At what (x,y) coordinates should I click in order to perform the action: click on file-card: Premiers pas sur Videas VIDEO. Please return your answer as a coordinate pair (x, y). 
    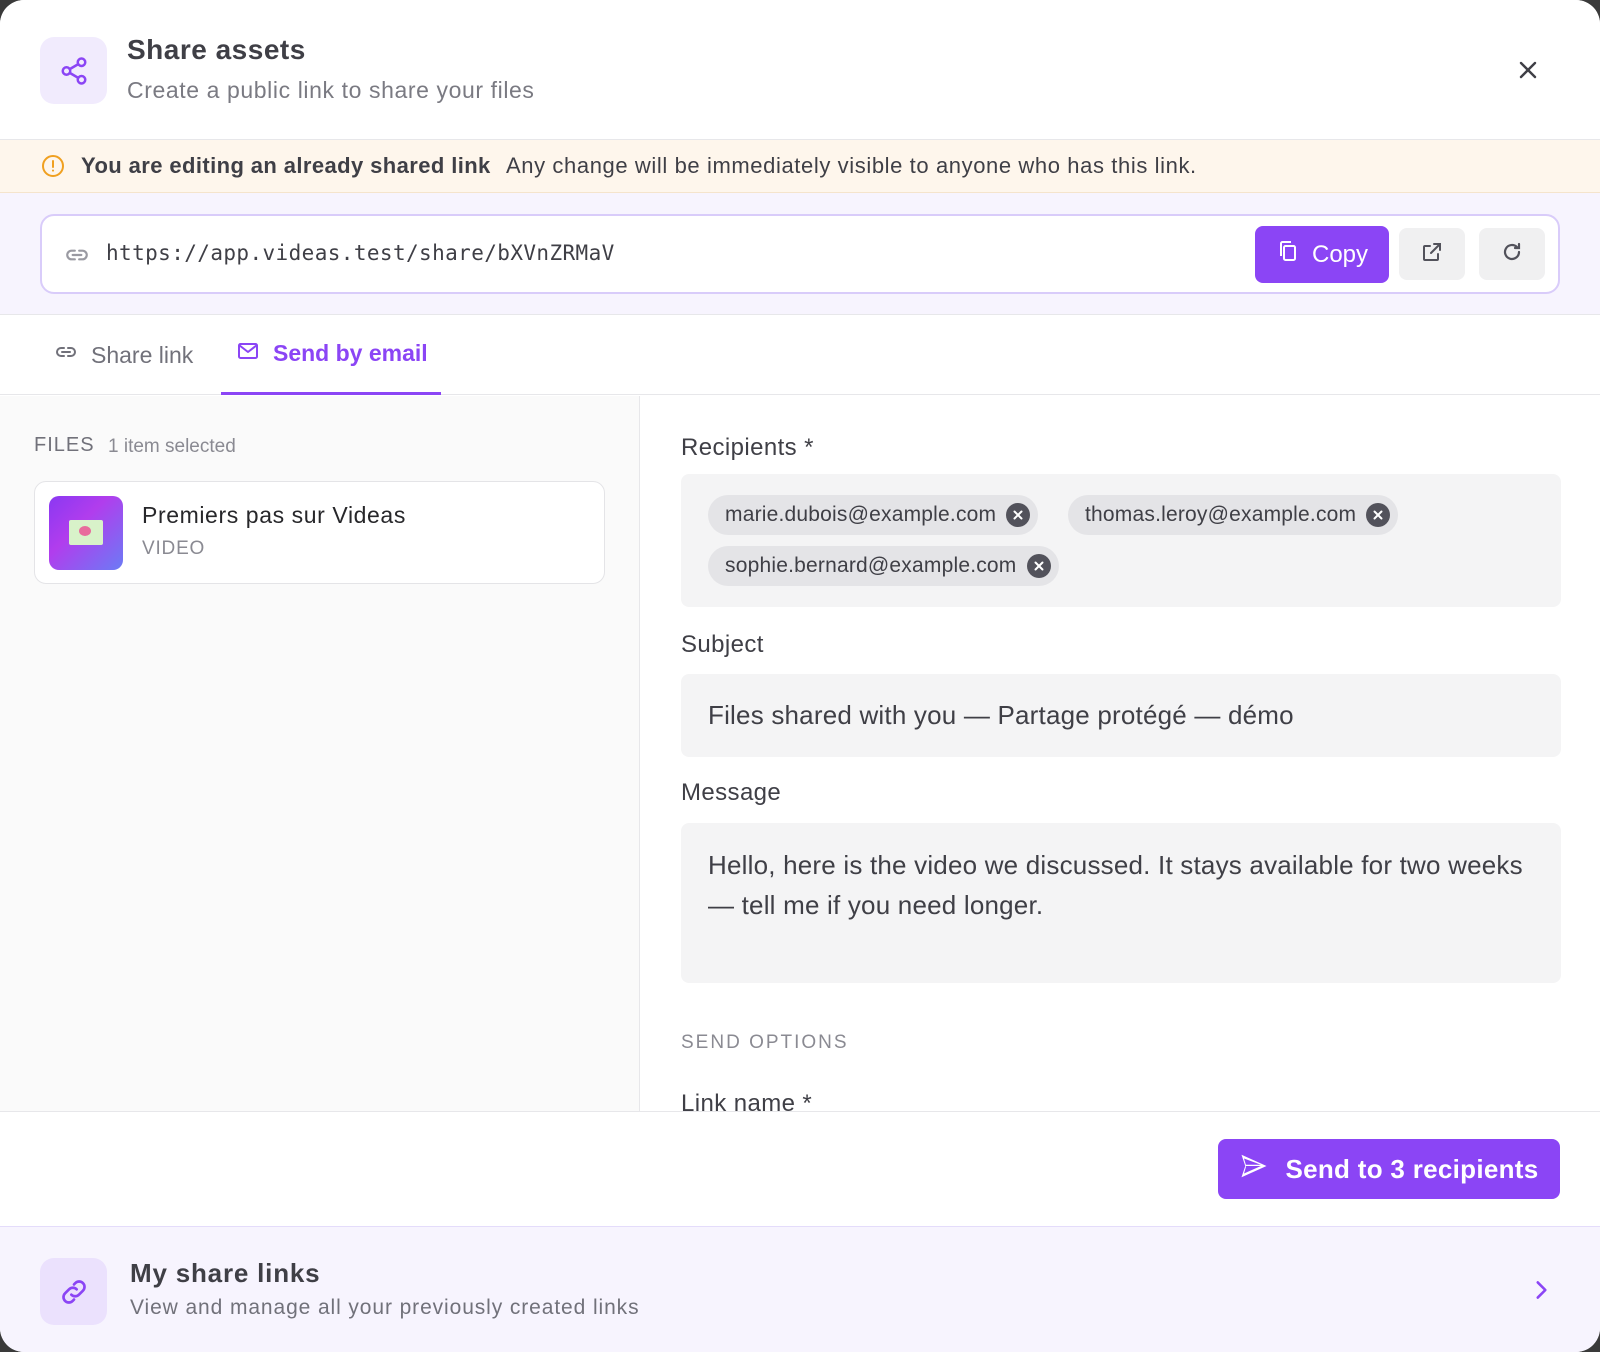
    Looking at the image, I should click on (319, 532).